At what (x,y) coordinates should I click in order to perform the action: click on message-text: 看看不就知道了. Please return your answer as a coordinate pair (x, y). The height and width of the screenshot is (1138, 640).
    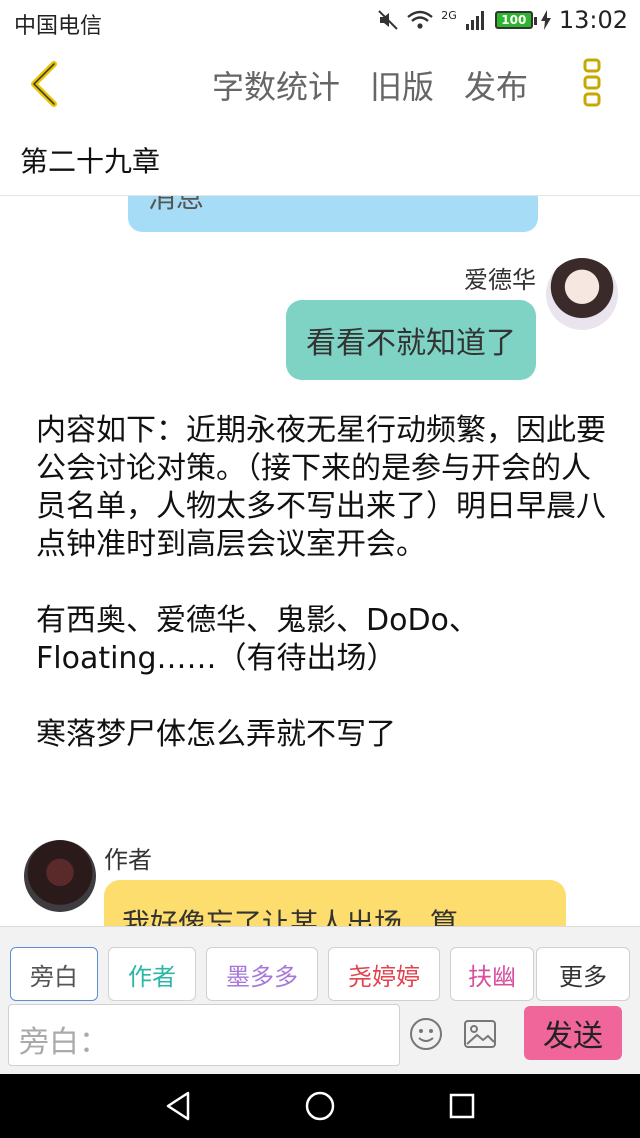
    Looking at the image, I should click on (411, 343).